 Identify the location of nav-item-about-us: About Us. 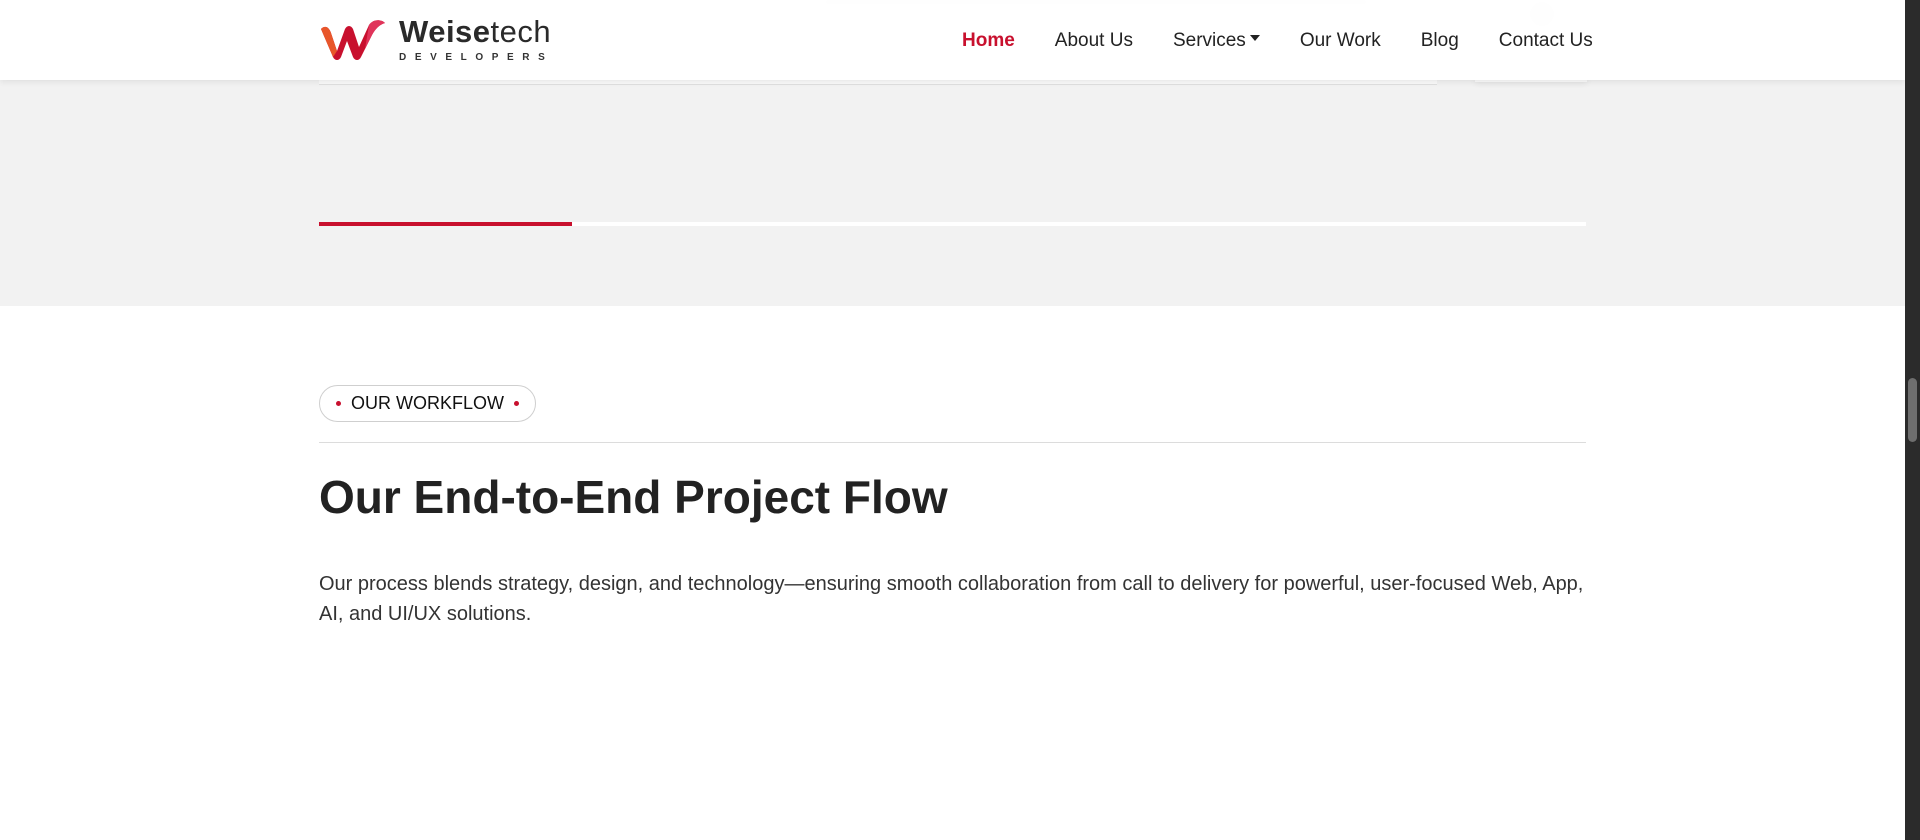
(1094, 41).